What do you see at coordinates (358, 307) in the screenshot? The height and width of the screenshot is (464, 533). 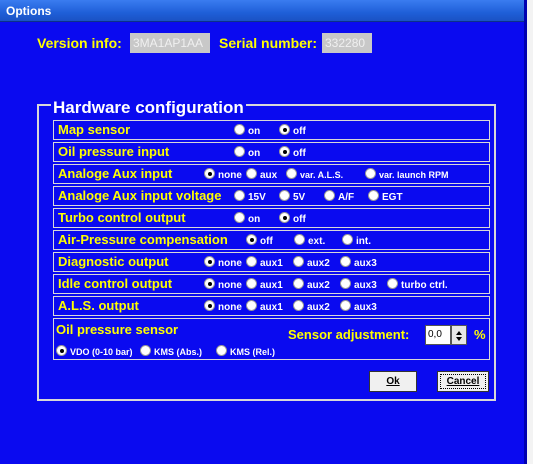 I see `als-aux3-radio: aux3` at bounding box center [358, 307].